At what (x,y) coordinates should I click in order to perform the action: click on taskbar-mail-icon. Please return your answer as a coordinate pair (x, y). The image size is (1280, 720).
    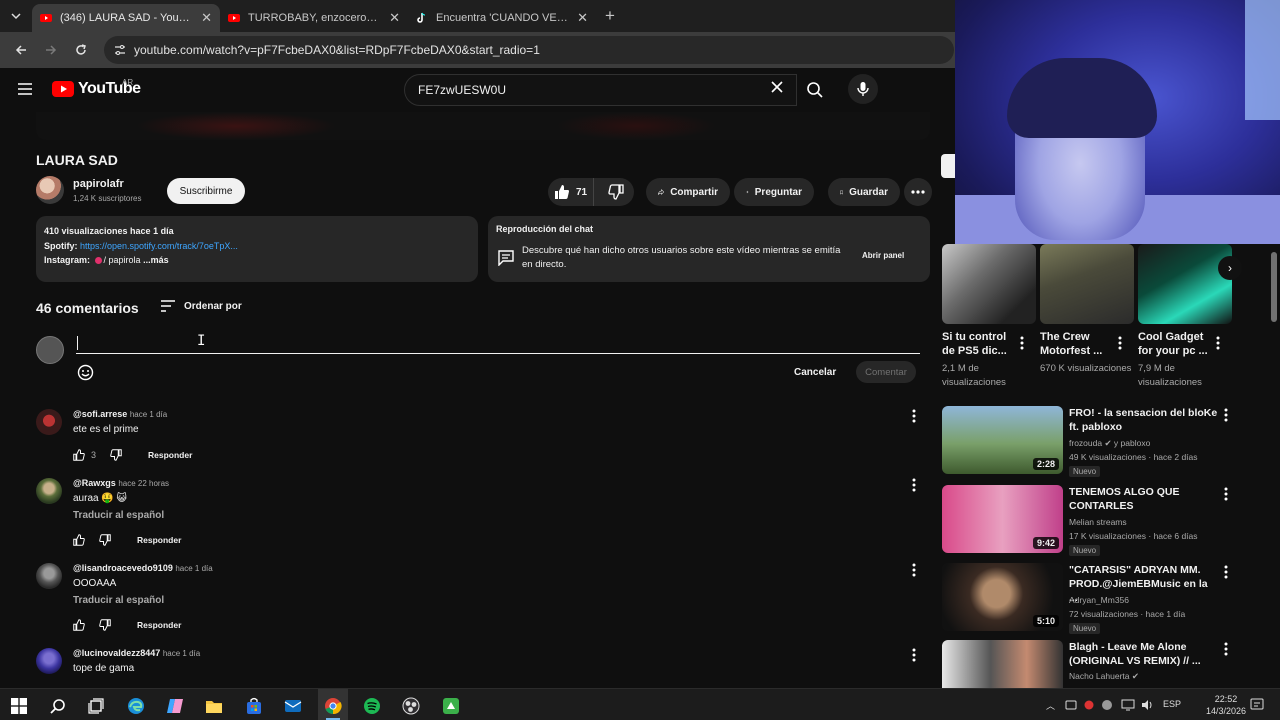
    Looking at the image, I should click on (293, 706).